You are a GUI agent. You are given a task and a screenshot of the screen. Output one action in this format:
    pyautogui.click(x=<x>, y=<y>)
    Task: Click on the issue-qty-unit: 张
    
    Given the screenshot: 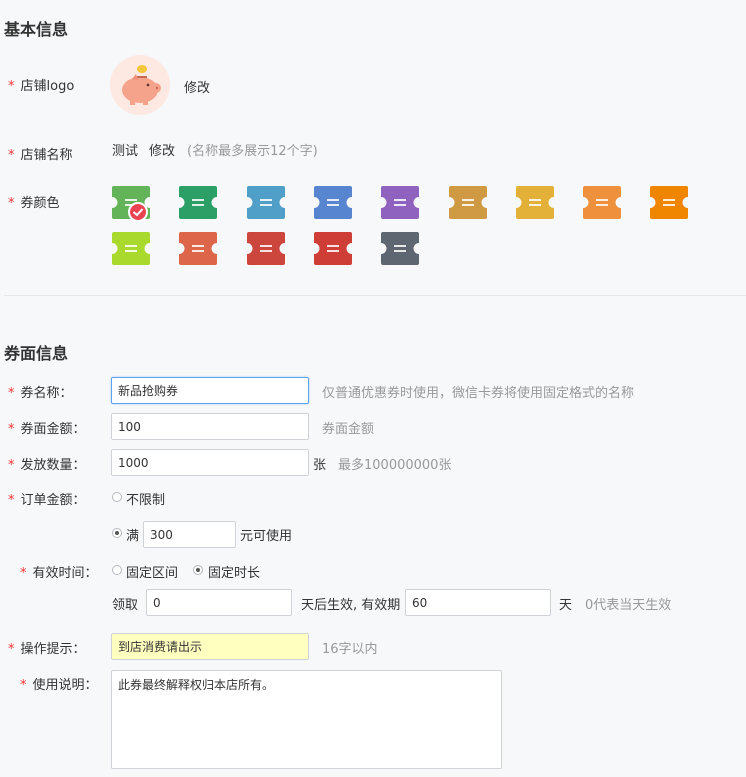 What is the action you would take?
    pyautogui.click(x=320, y=465)
    